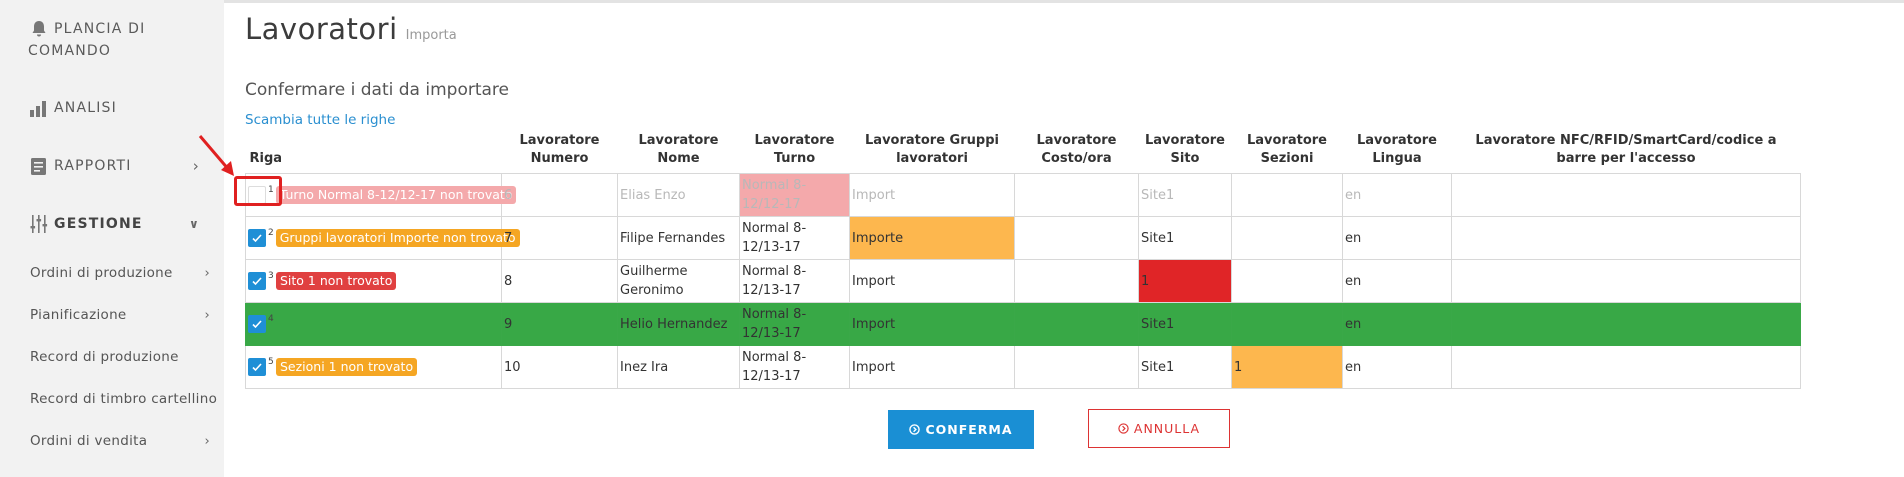 This screenshot has width=1904, height=477. What do you see at coordinates (1185, 281) in the screenshot?
I see `cell-sito: 1` at bounding box center [1185, 281].